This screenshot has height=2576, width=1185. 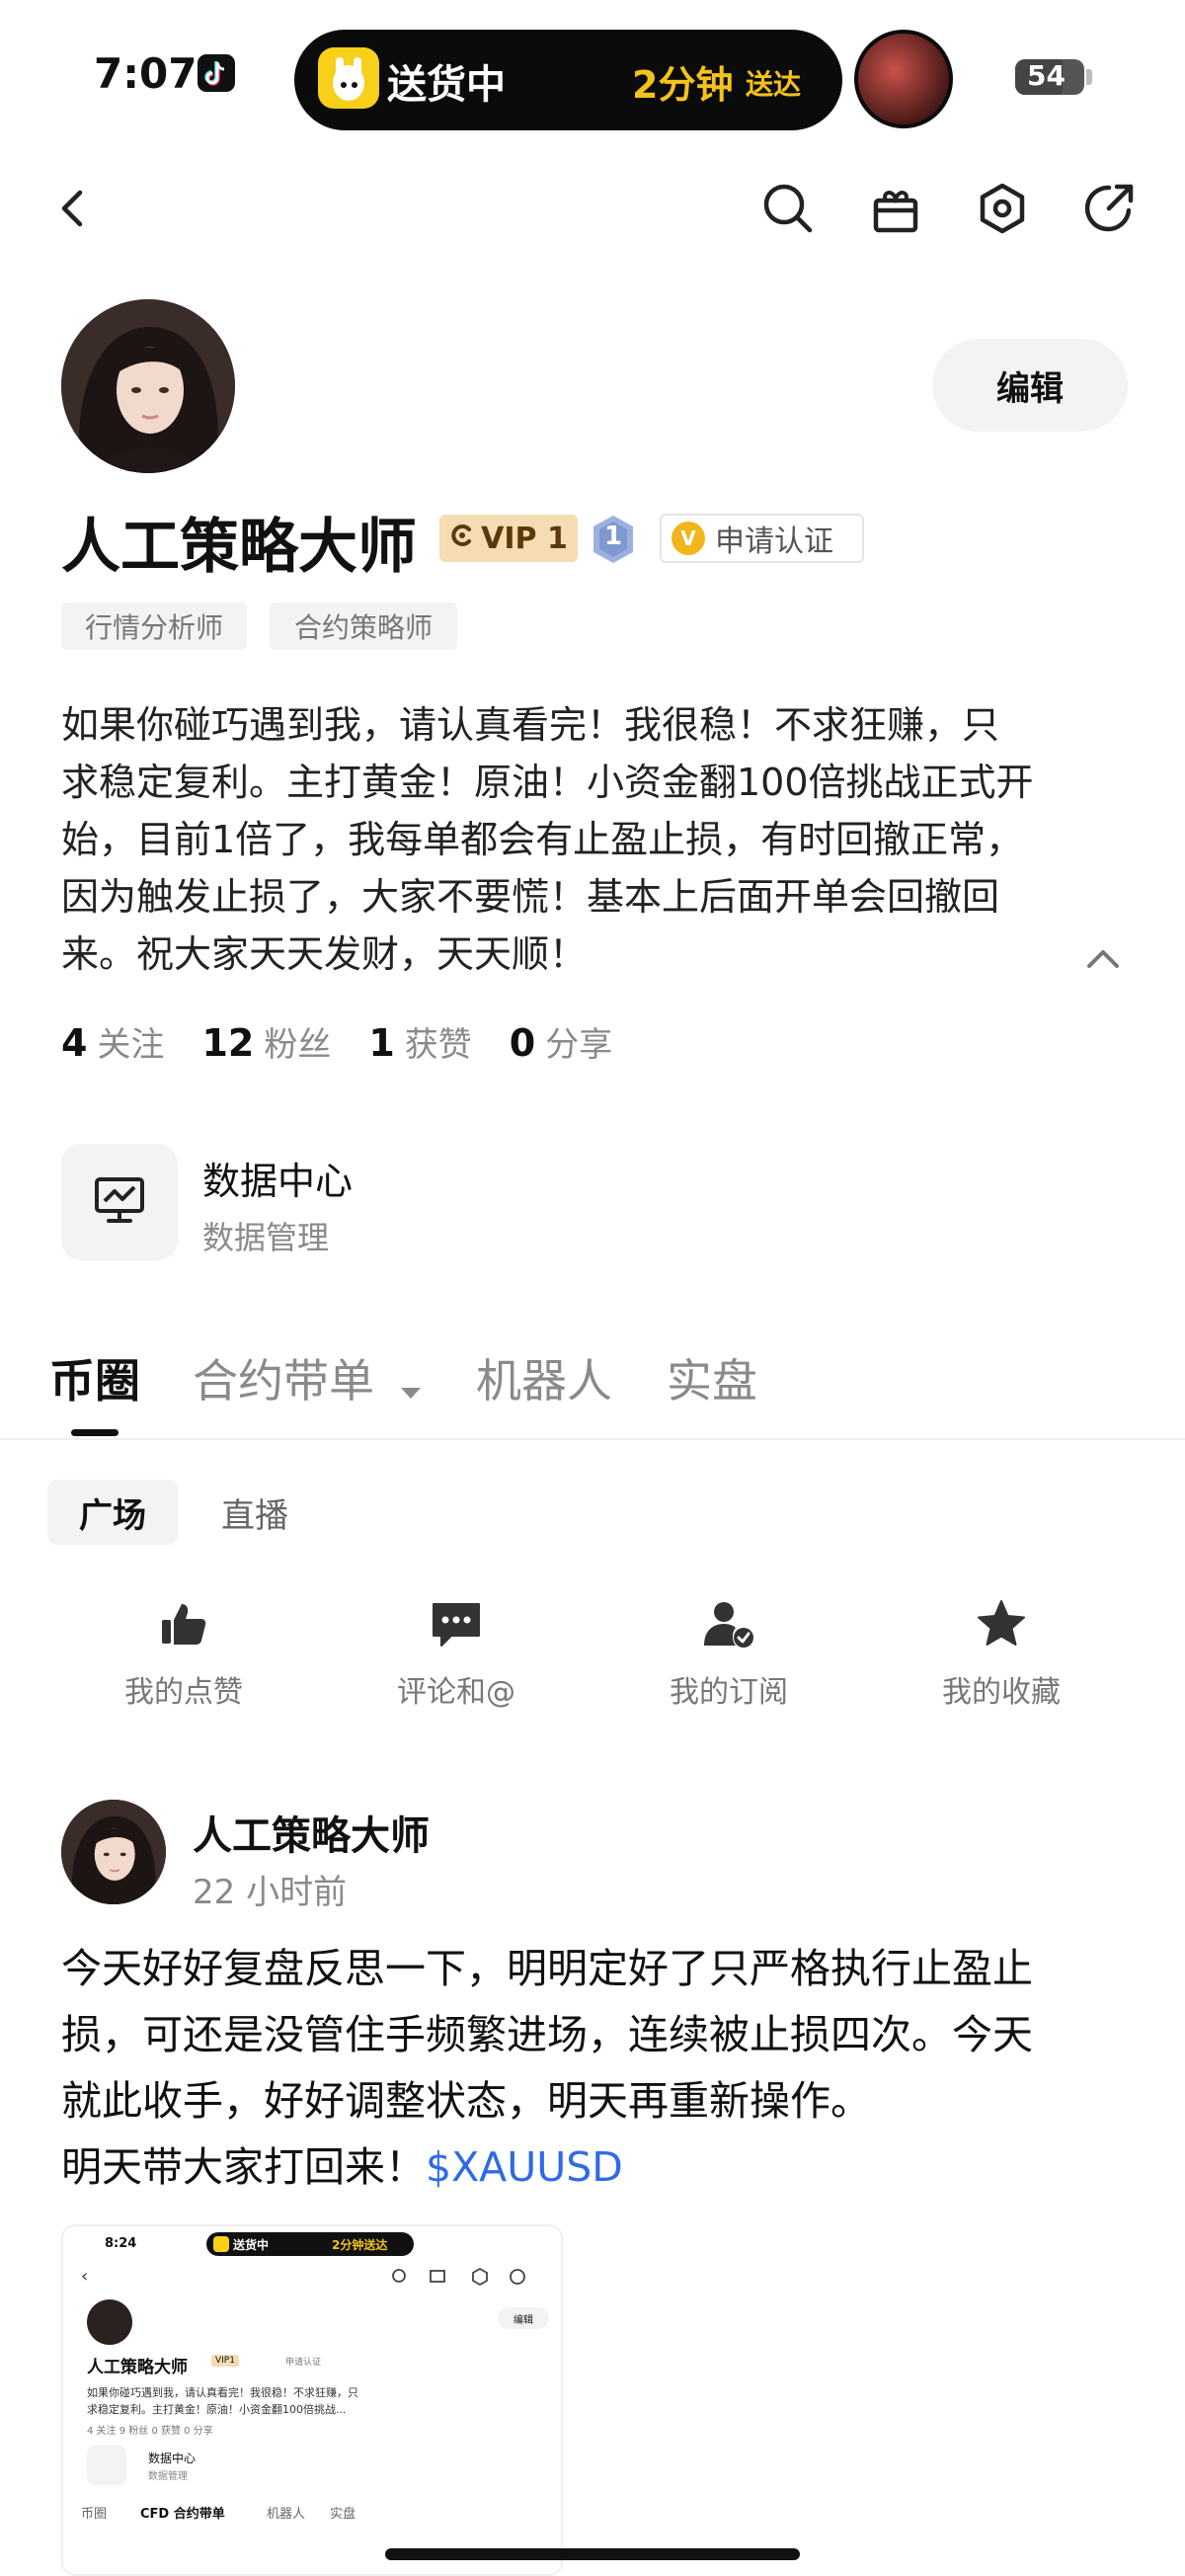 What do you see at coordinates (278, 1178) in the screenshot?
I see `data-center-title: 数据中心` at bounding box center [278, 1178].